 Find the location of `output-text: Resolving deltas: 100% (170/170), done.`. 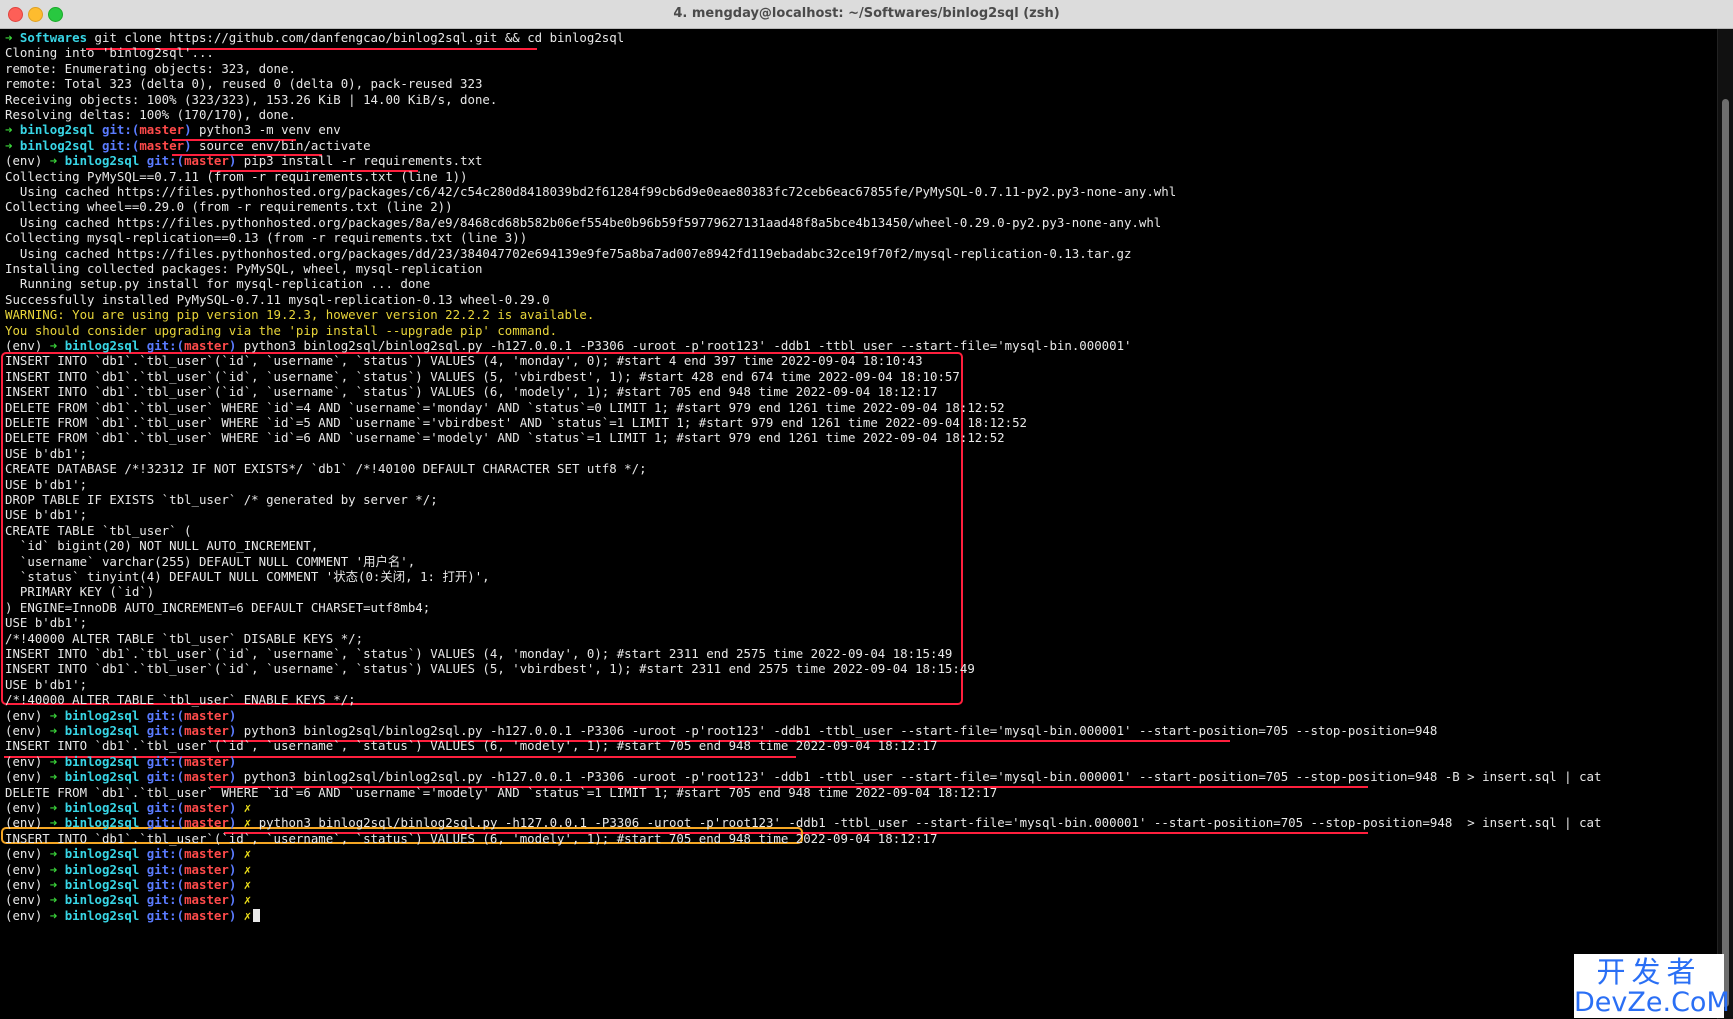

output-text: Resolving deltas: 100% (170/170), done. is located at coordinates (150, 114).